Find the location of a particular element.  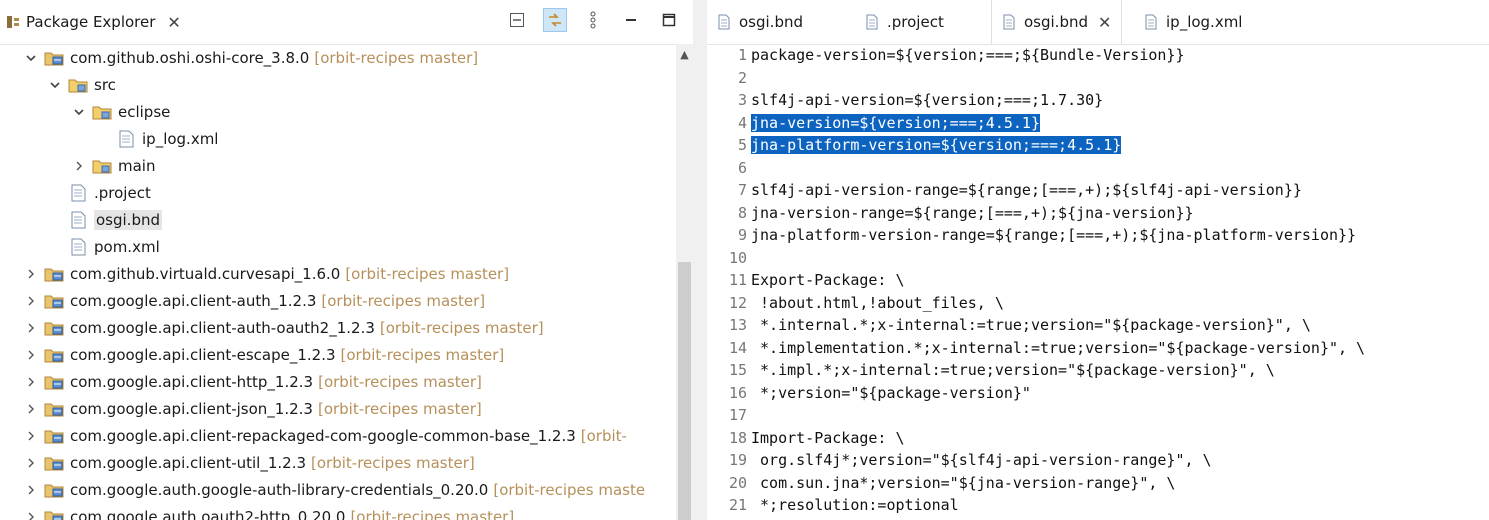

link-with-editor-button is located at coordinates (555, 20).